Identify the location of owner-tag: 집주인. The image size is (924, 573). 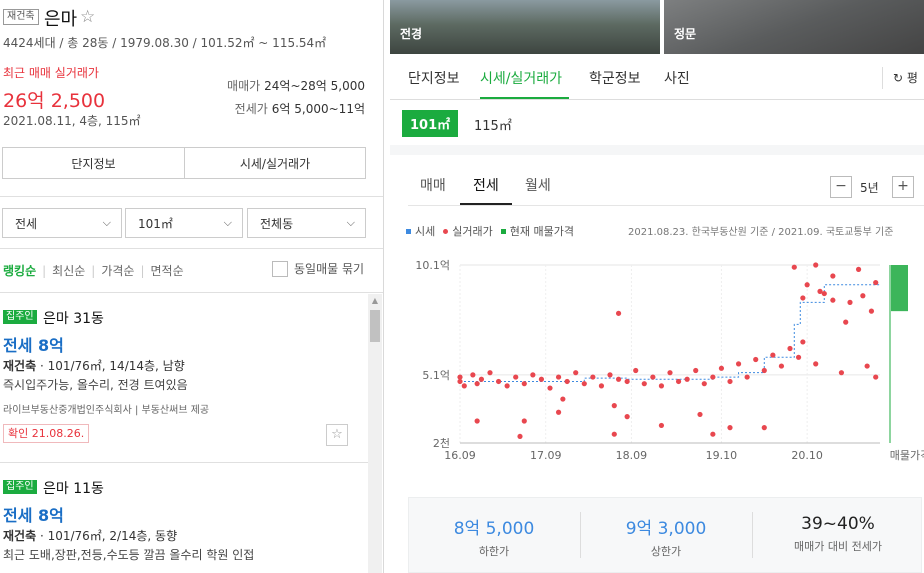
(20, 487).